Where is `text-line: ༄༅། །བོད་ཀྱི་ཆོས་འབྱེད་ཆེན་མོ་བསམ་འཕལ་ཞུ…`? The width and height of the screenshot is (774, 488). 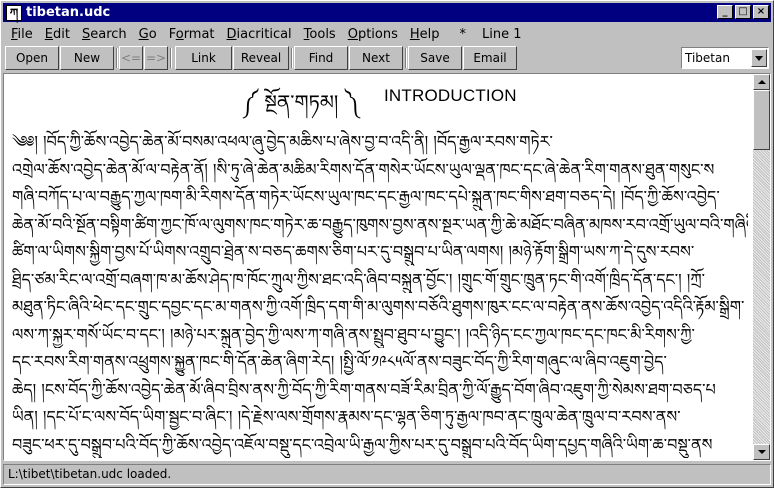
text-line: ༄༅། །བོད་ཀྱི་ཆོས་འབྱེད་ཆེན་མོ་བསམ་འཕལ་ཞུ… is located at coordinates (282, 141).